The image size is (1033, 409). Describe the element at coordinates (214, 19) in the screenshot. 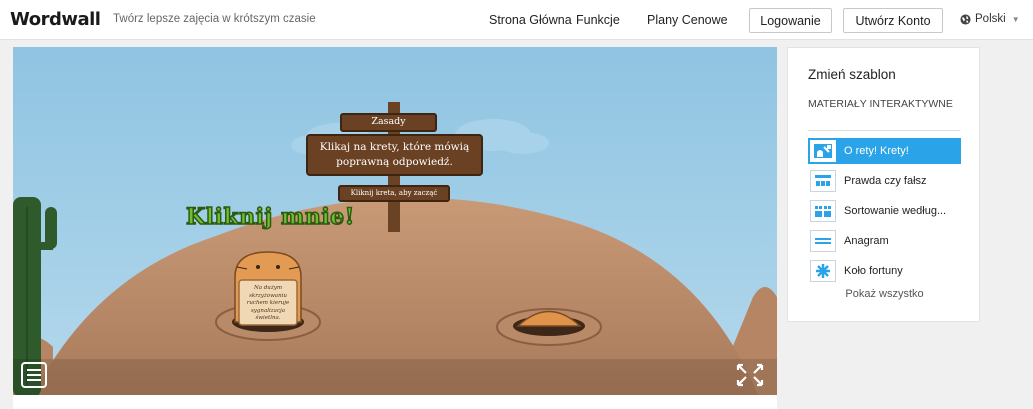

I see `tagline: Twórz lepsze zajęcia w krótszym czasie` at that location.